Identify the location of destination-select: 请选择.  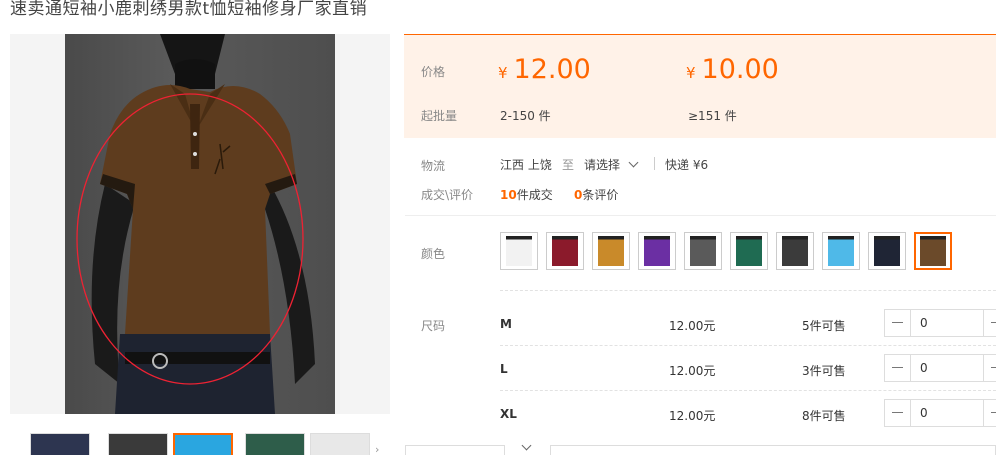
(611, 164).